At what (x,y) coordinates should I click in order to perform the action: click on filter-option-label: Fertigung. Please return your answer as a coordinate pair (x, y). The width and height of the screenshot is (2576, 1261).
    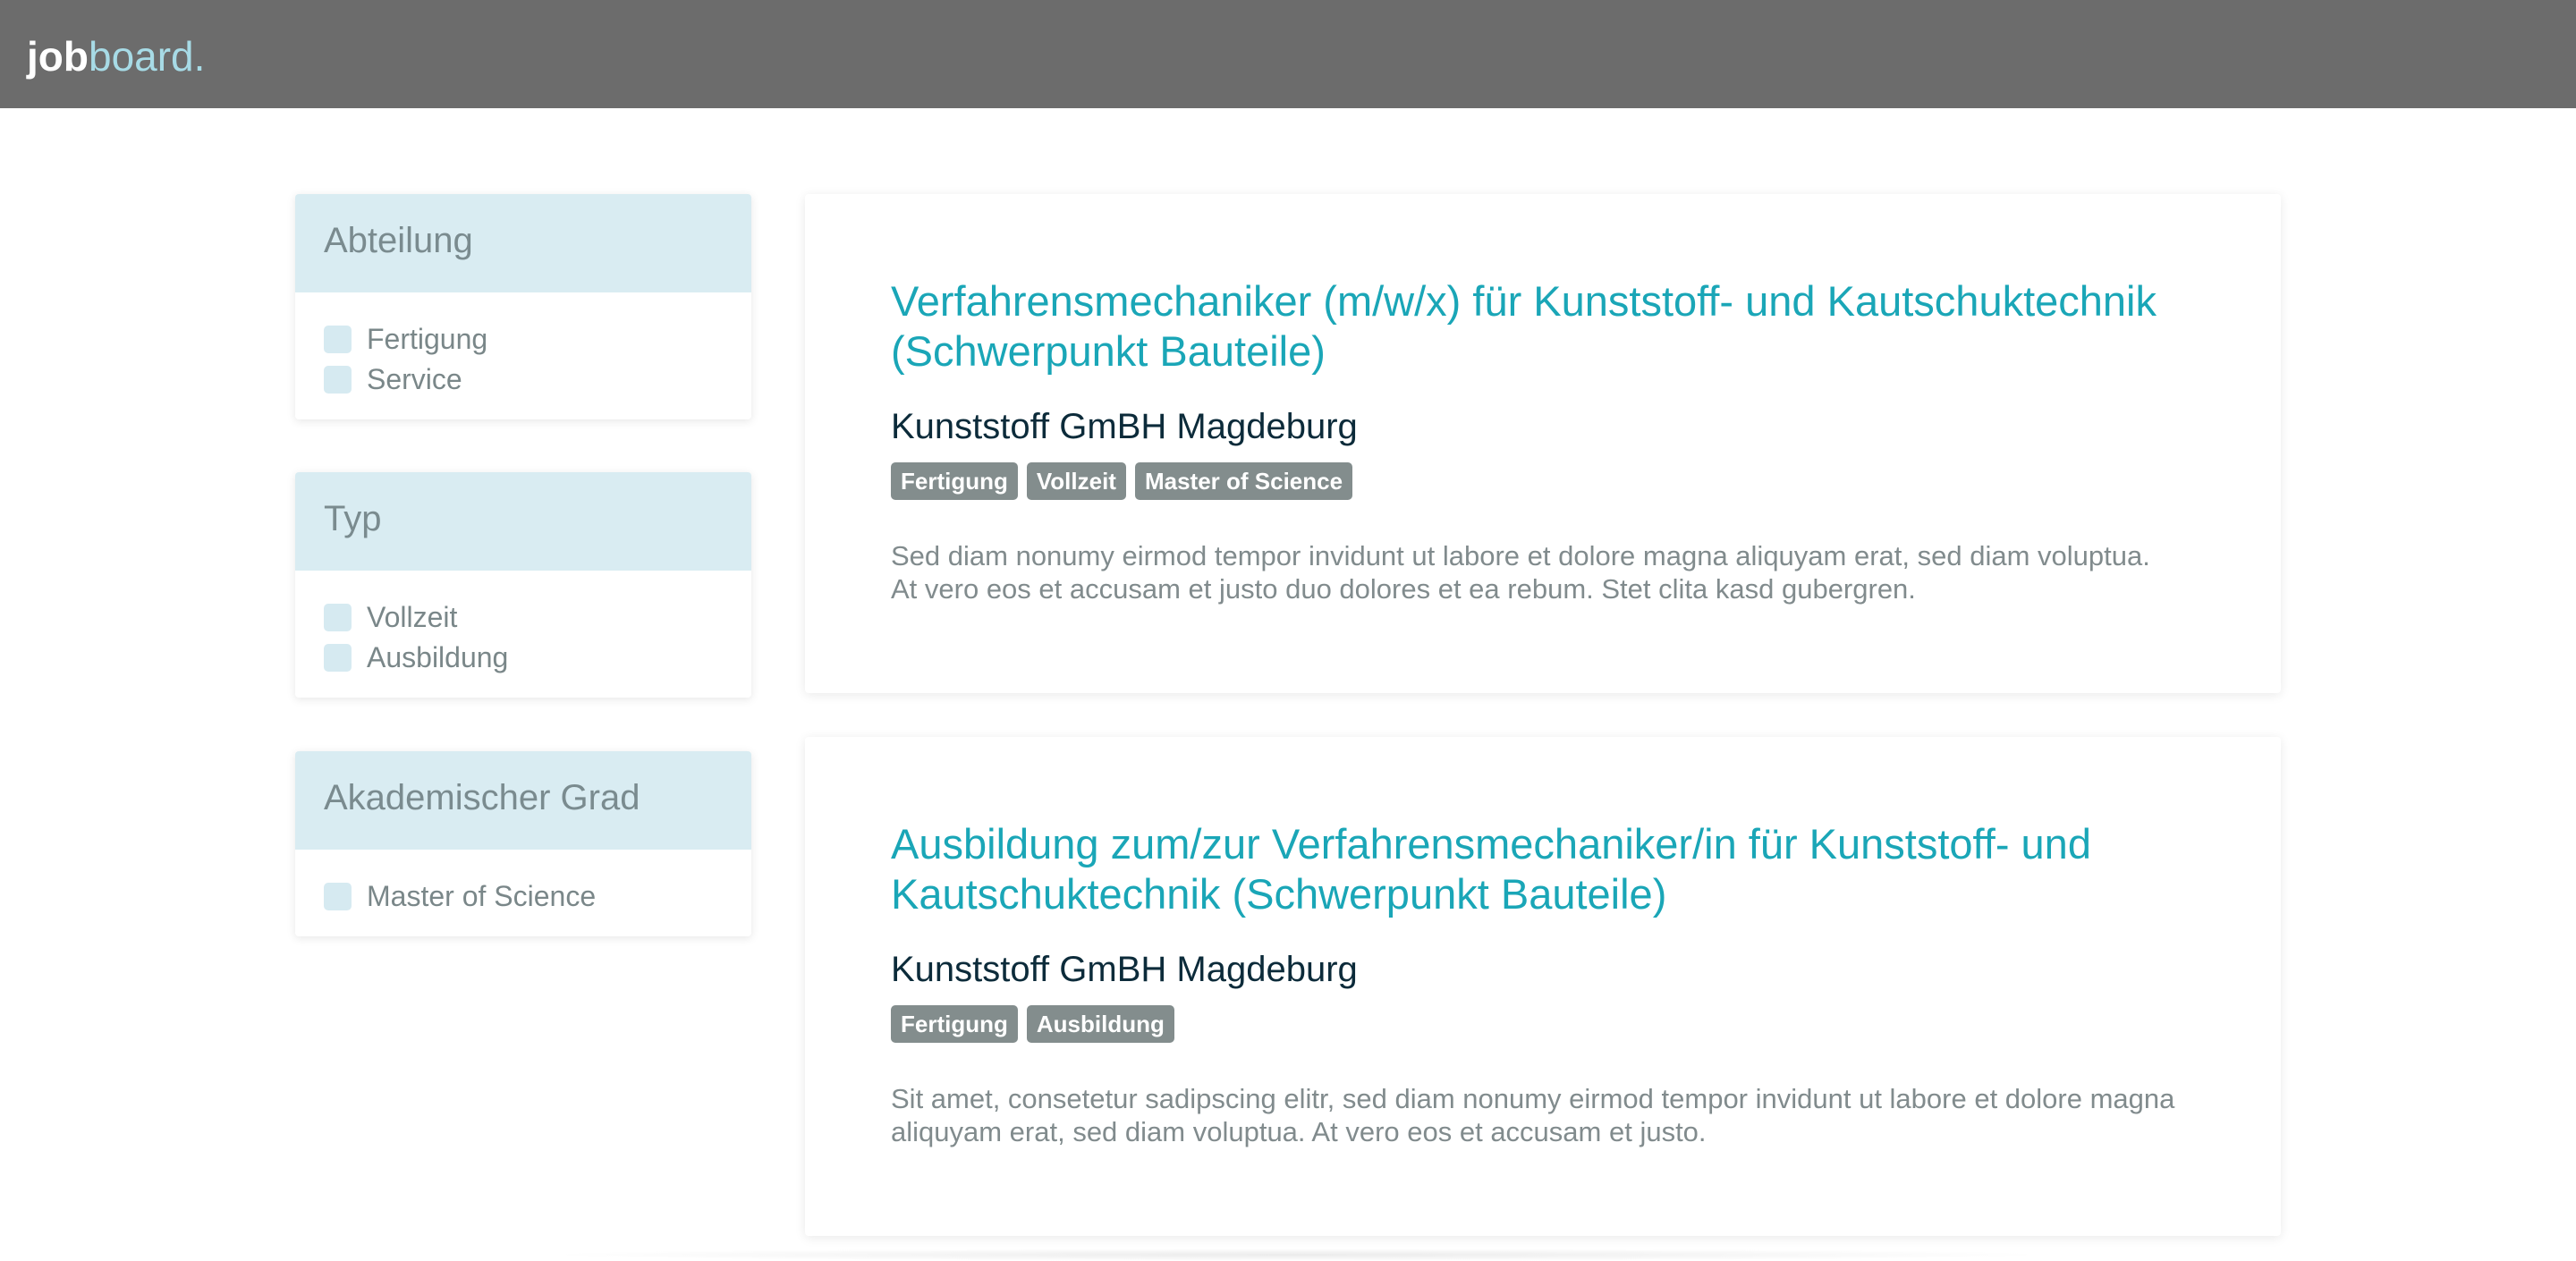
    Looking at the image, I should click on (427, 339).